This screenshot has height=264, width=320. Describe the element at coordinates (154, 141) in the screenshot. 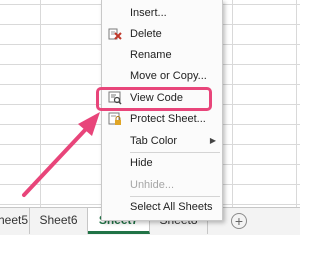

I see `menu-item-label: Tab Color` at that location.